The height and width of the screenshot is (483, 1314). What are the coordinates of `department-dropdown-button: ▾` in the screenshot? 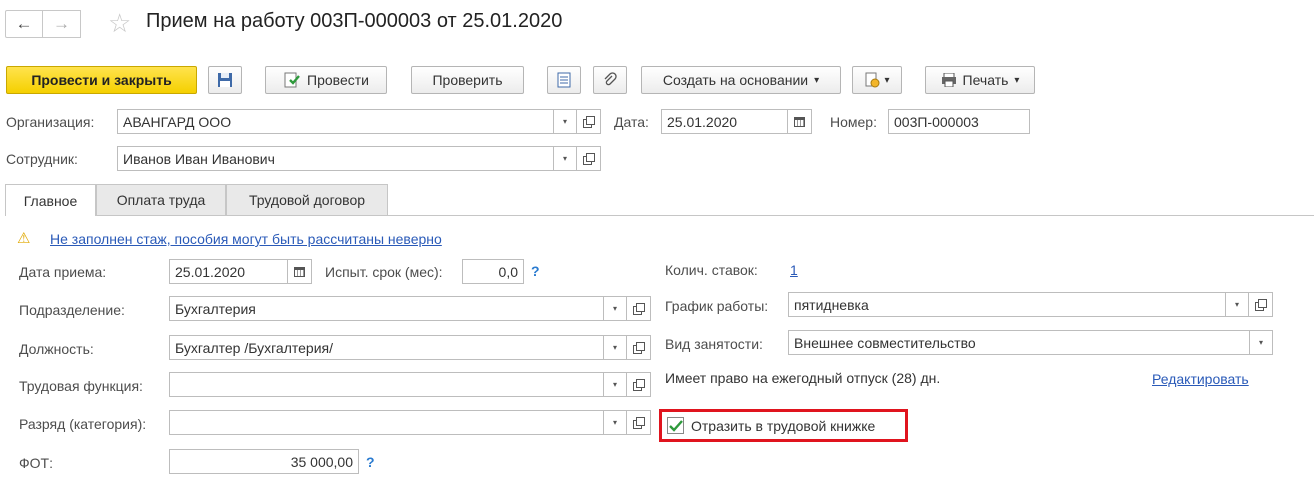 It's located at (615, 308).